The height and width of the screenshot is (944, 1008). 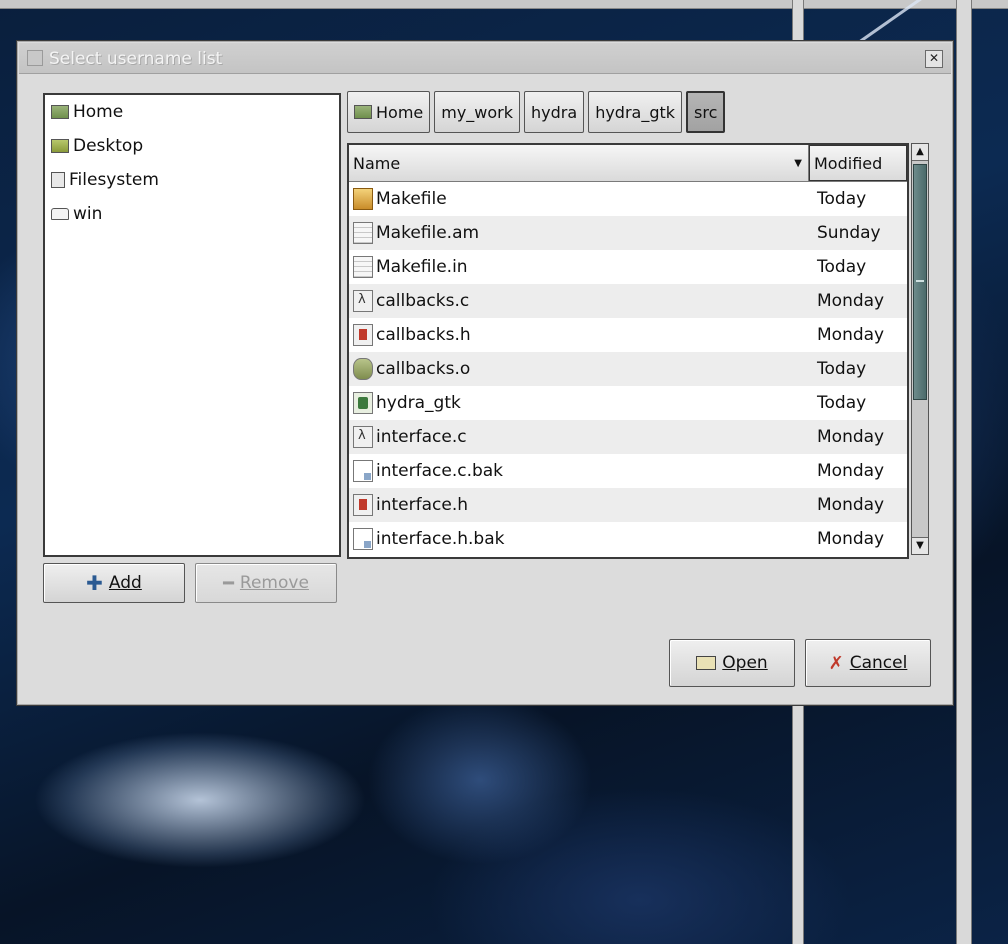 I want to click on column-label: Name, so click(x=377, y=163).